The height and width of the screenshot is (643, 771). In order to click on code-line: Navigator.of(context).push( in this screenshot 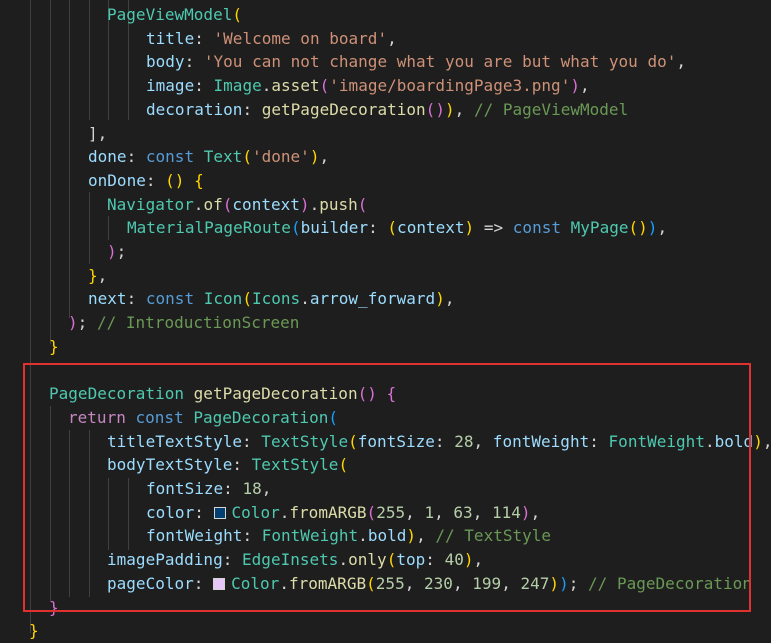, I will do `click(237, 205)`.